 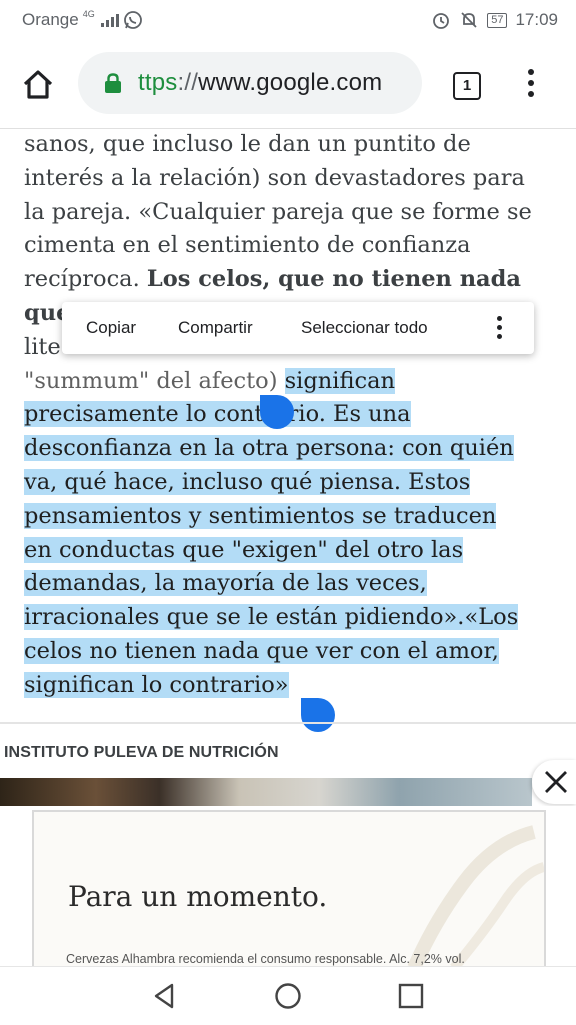 What do you see at coordinates (294, 686) in the screenshot?
I see `article-line: significan lo contrario»` at bounding box center [294, 686].